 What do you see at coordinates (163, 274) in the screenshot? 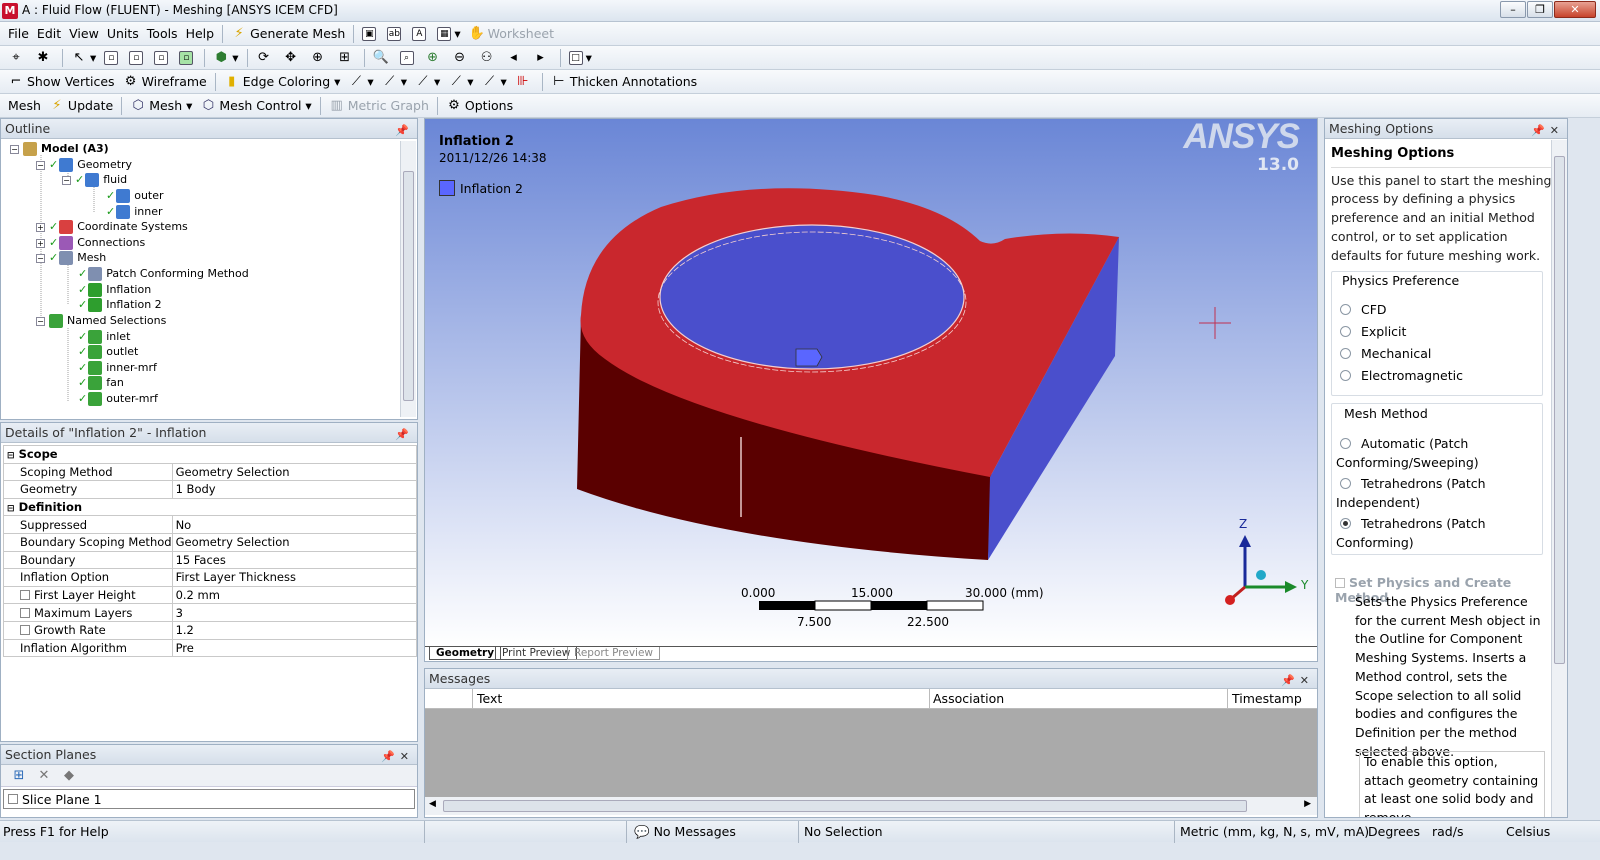
I see `tree-node-patch-conforming: ✓ Patch Conforming Method` at bounding box center [163, 274].